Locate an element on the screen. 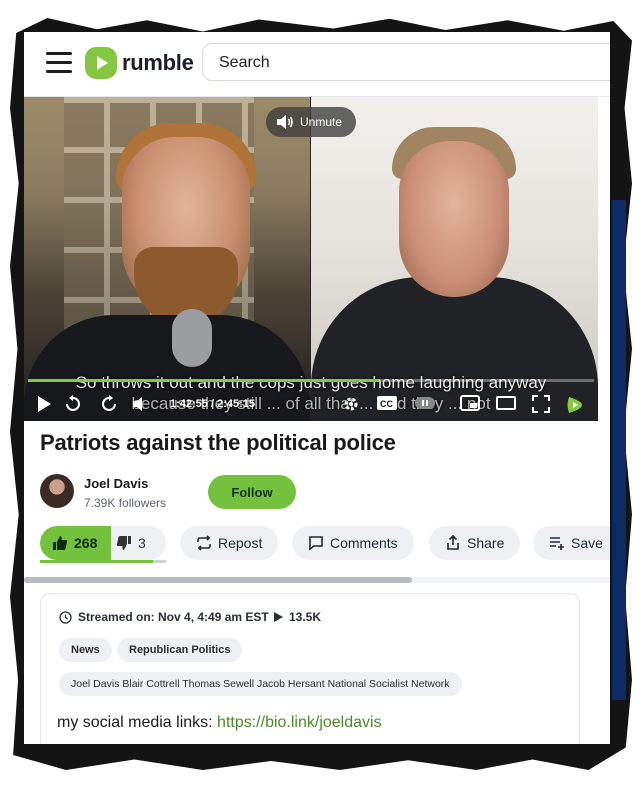 This screenshot has height=788, width=644. top-header: rumble Search is located at coordinates (317, 64).